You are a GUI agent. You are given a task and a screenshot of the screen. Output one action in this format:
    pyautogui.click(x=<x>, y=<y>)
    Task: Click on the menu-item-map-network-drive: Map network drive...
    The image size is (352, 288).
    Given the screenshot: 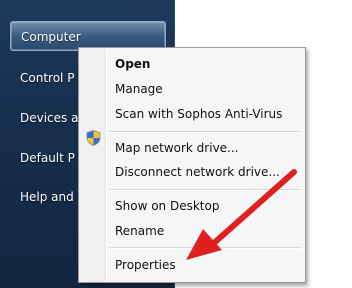 What is the action you would take?
    pyautogui.click(x=208, y=148)
    